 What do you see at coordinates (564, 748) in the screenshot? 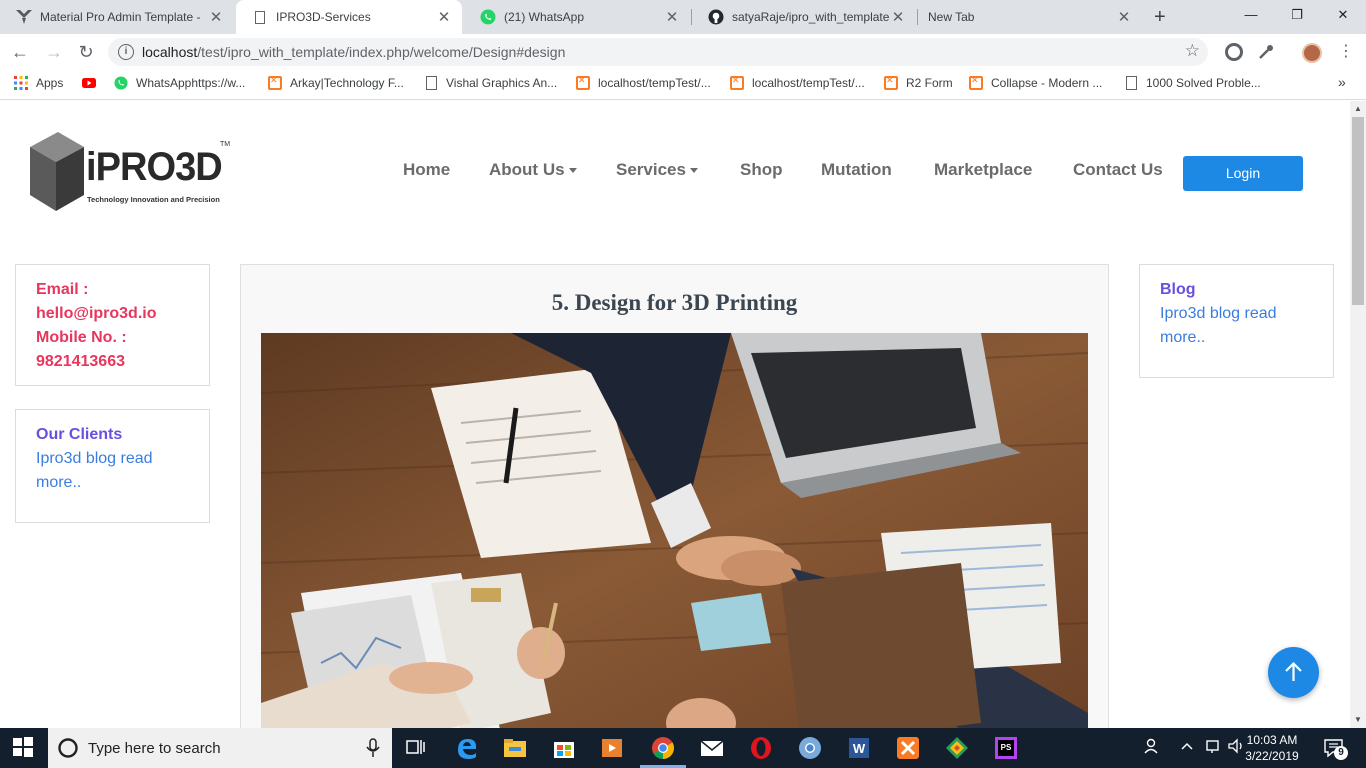
I see `store-icon` at bounding box center [564, 748].